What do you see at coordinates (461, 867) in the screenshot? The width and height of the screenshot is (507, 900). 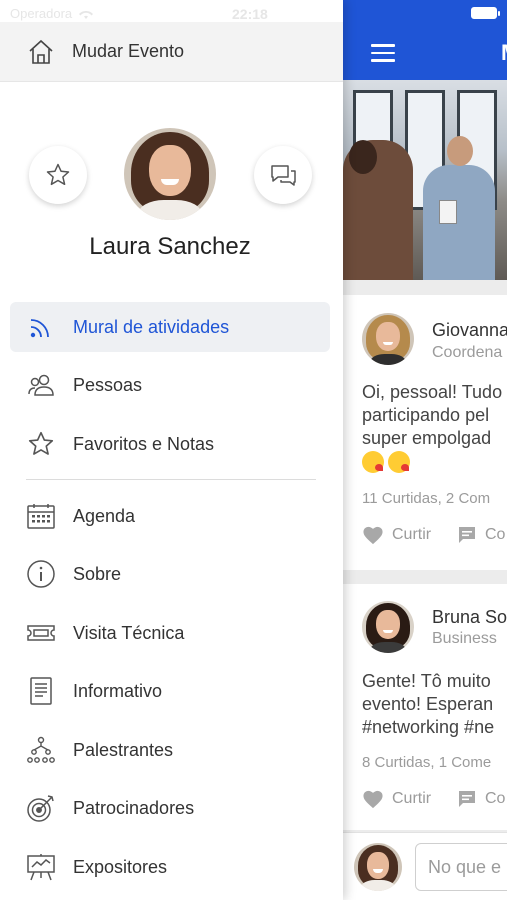 I see `composer-input: No que e` at bounding box center [461, 867].